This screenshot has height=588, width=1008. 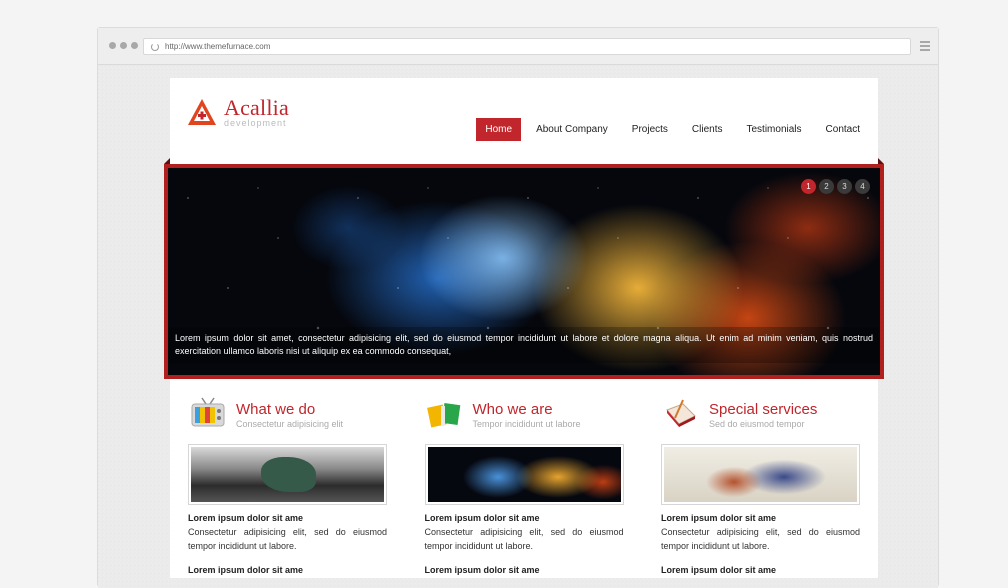 What do you see at coordinates (499, 129) in the screenshot?
I see `nav-home: Home` at bounding box center [499, 129].